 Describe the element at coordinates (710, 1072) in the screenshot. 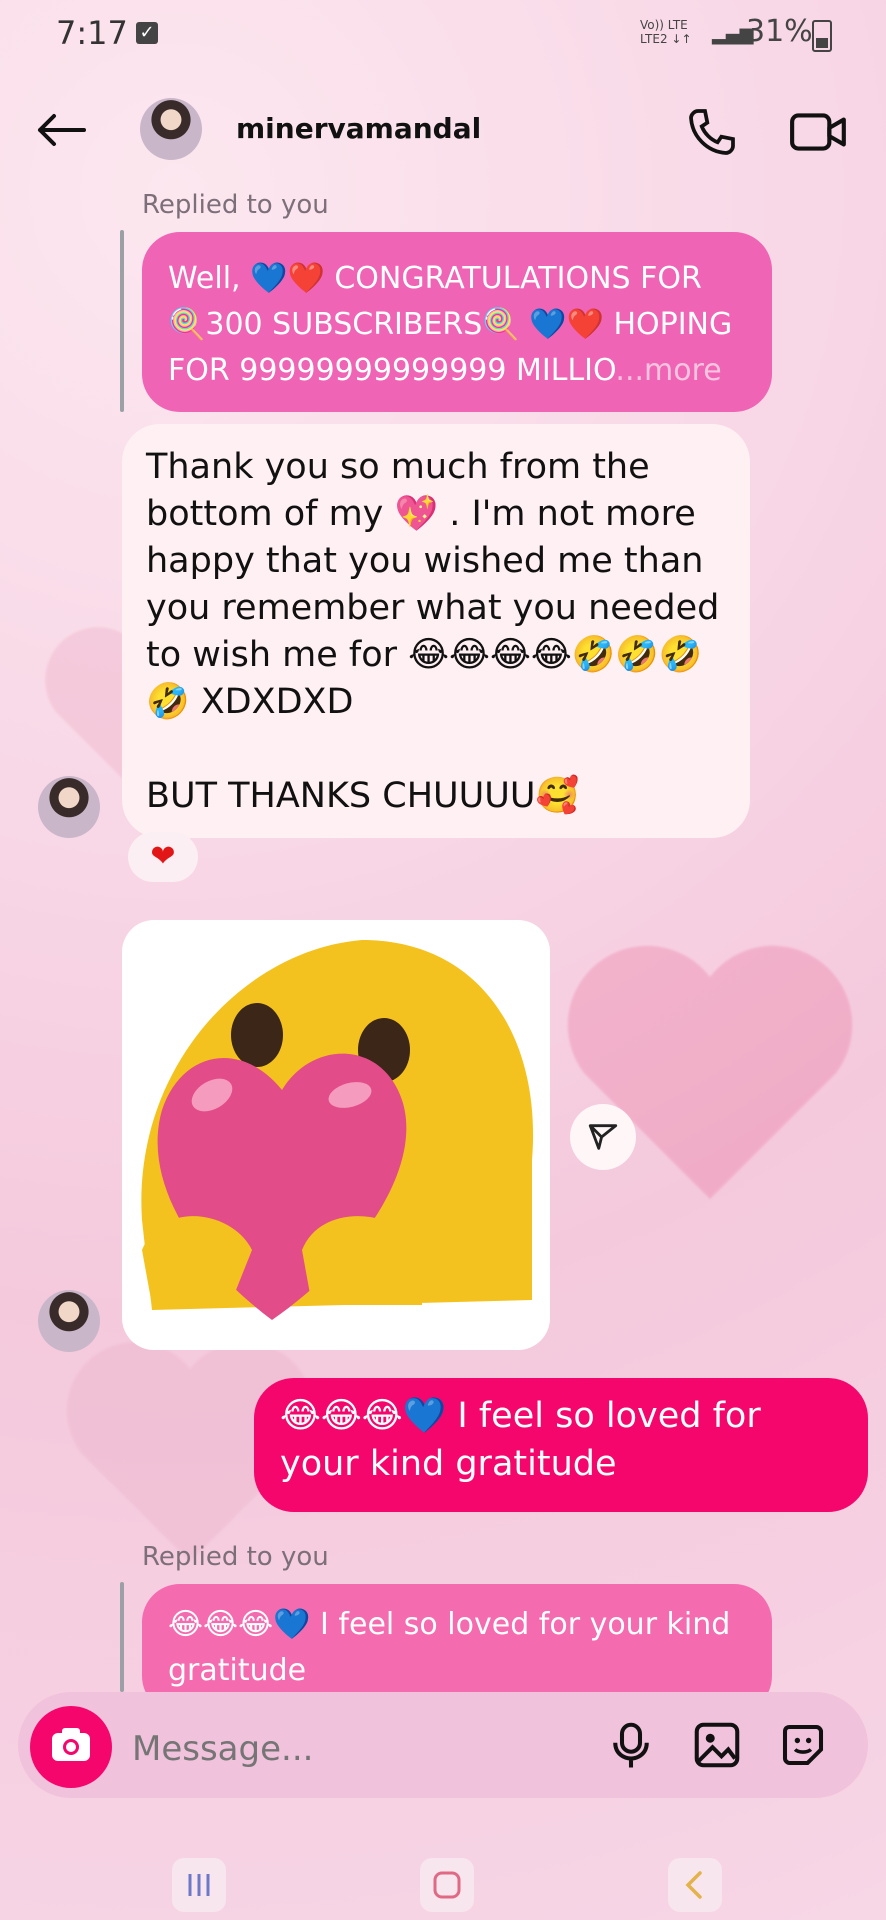

I see `background-heart` at that location.